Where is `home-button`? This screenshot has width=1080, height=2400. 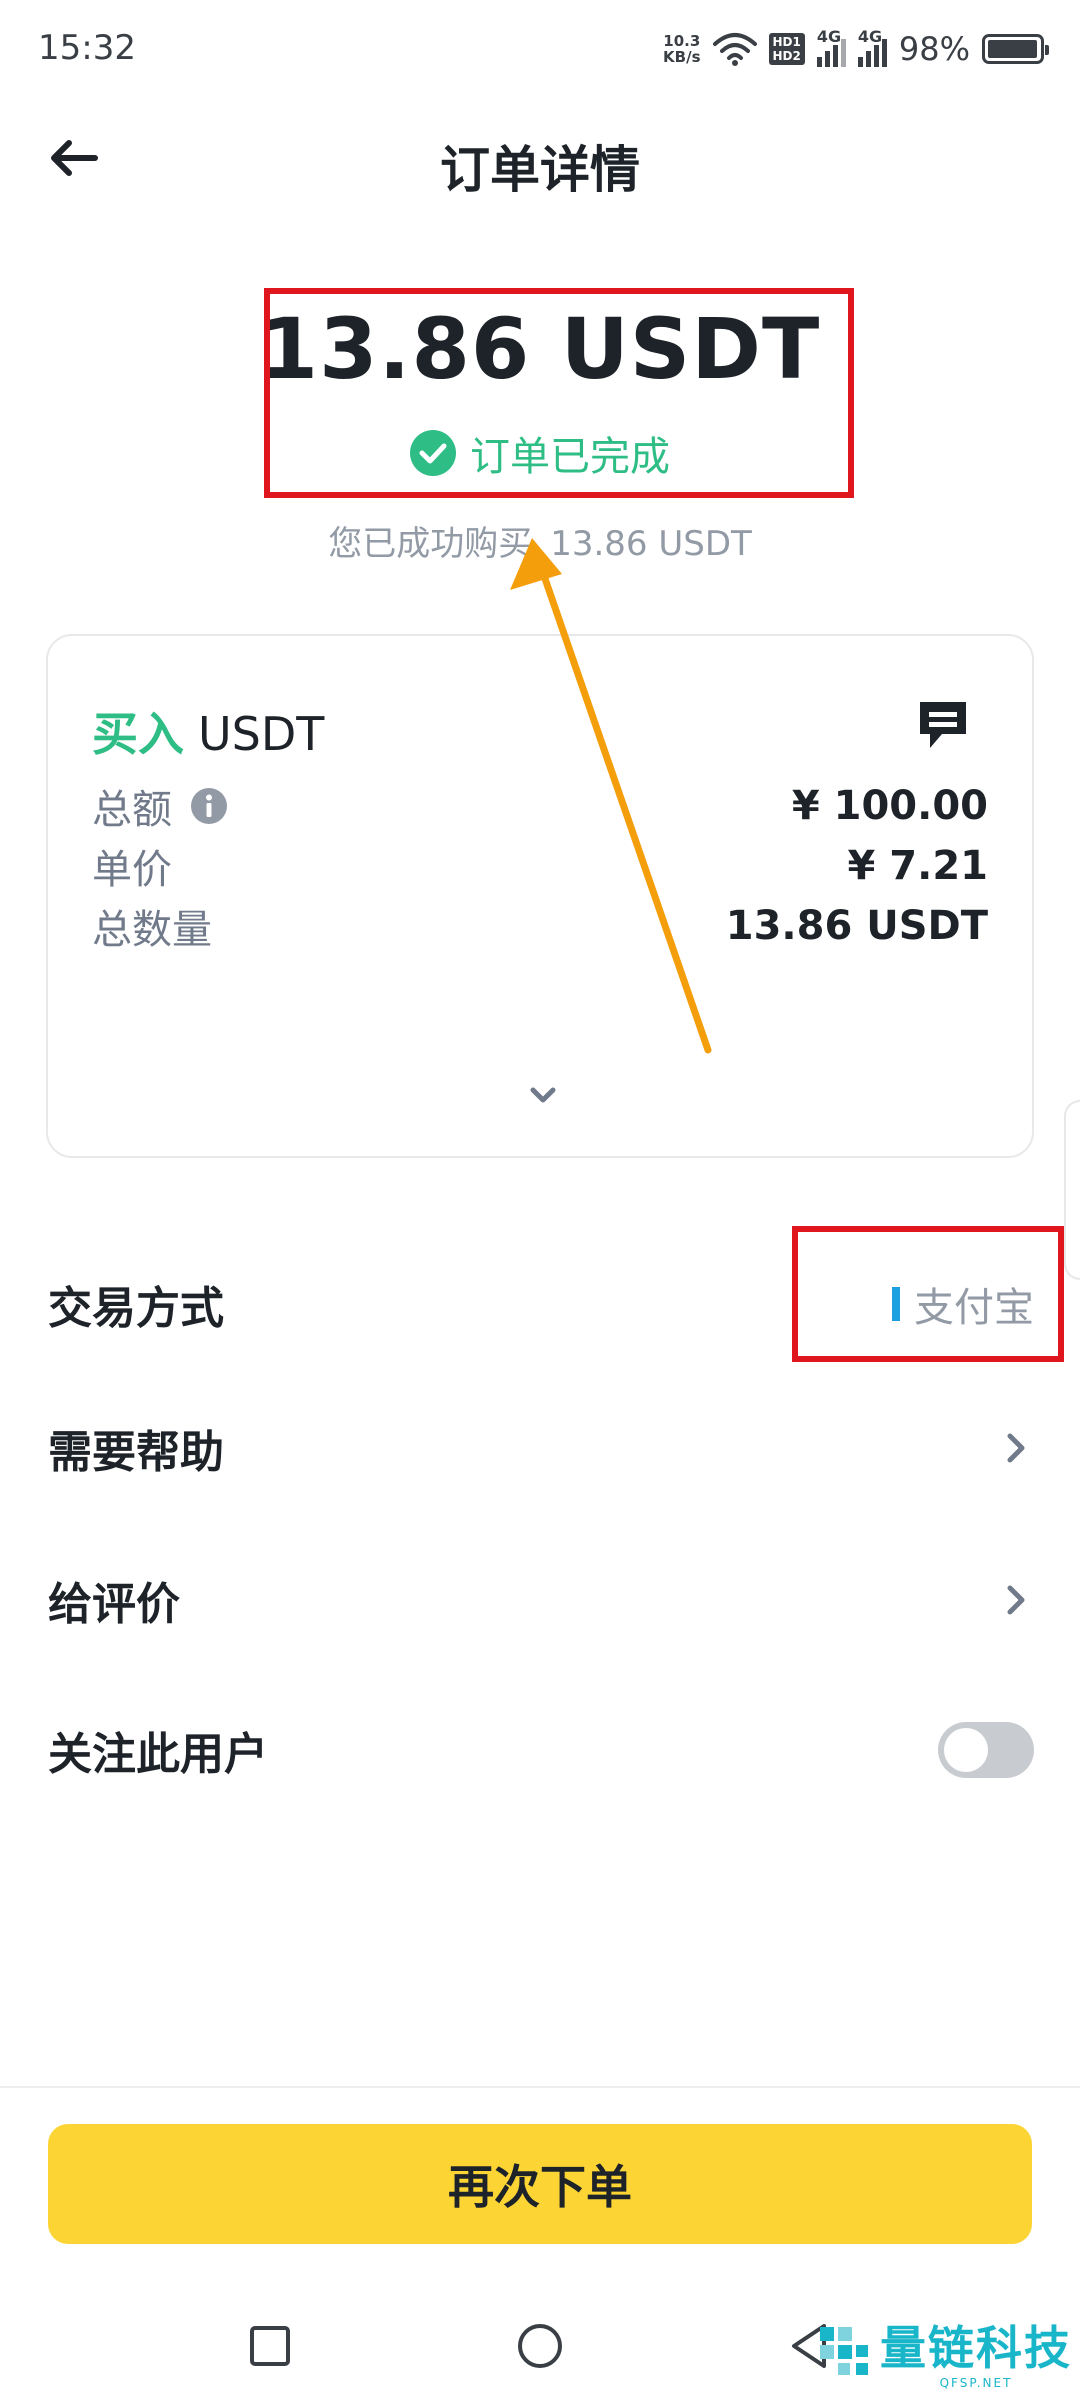
home-button is located at coordinates (540, 2346).